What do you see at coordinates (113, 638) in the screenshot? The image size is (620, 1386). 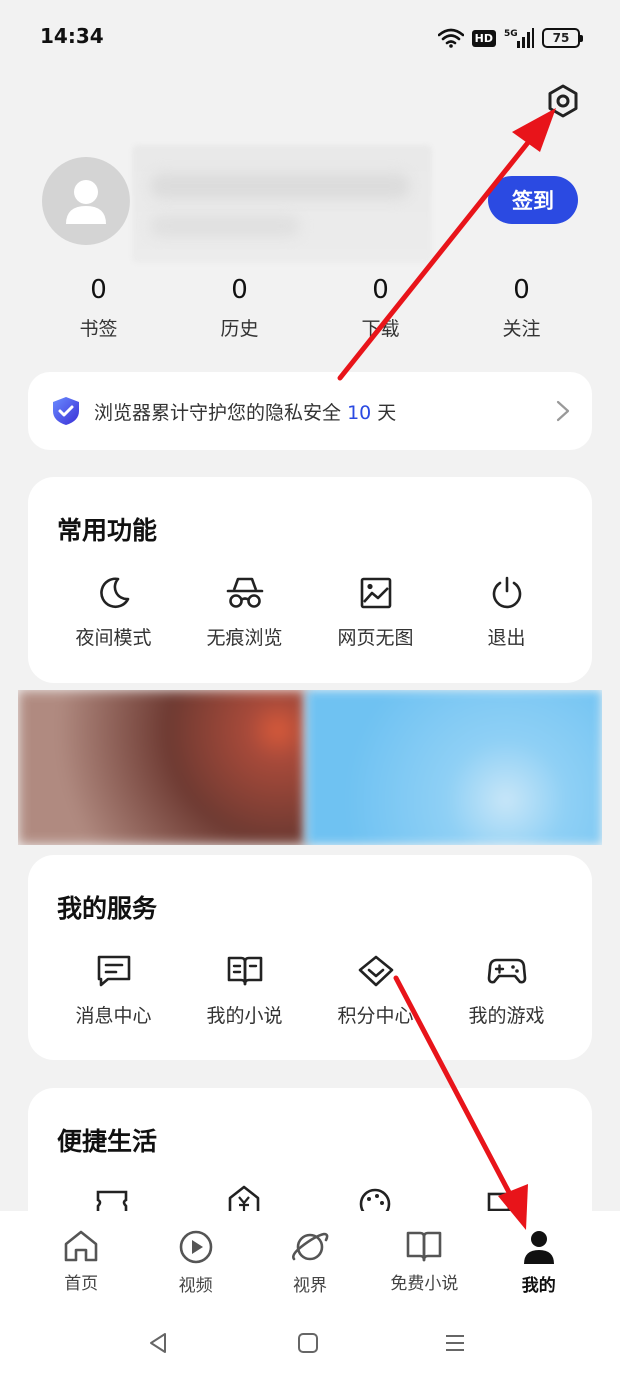 I see `grid-label: 夜间模式` at bounding box center [113, 638].